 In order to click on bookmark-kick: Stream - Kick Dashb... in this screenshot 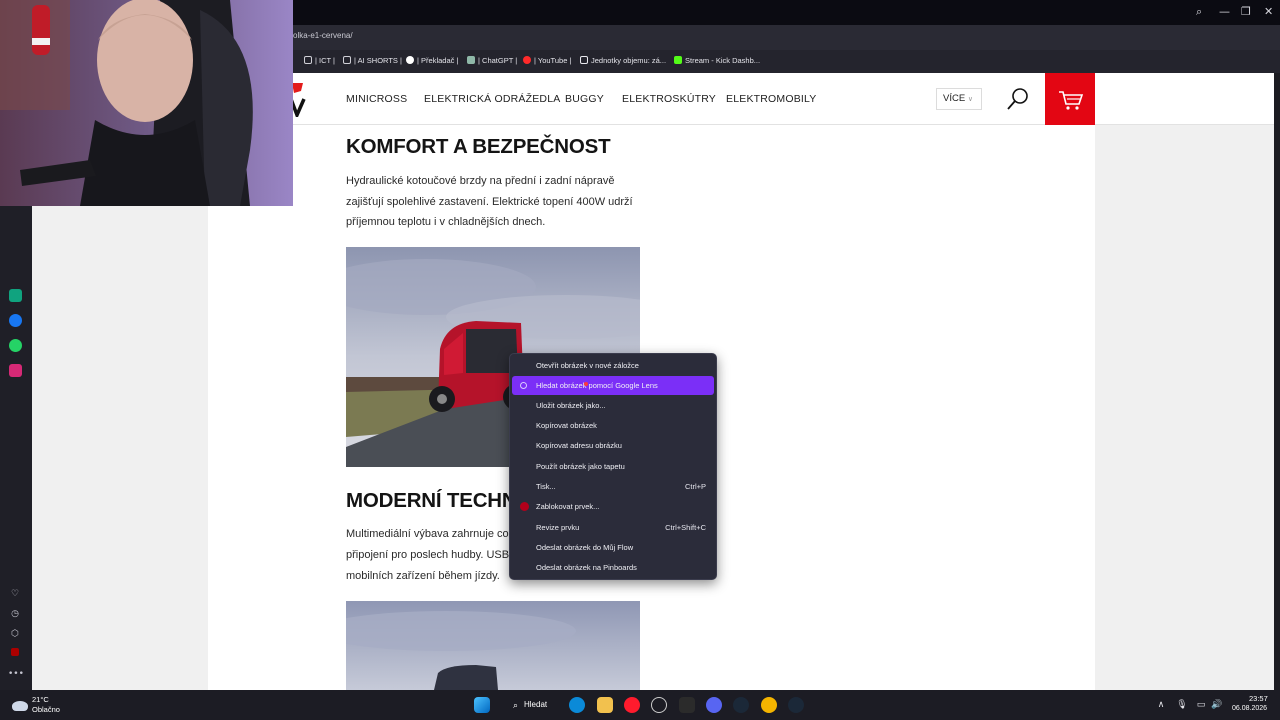, I will do `click(717, 60)`.